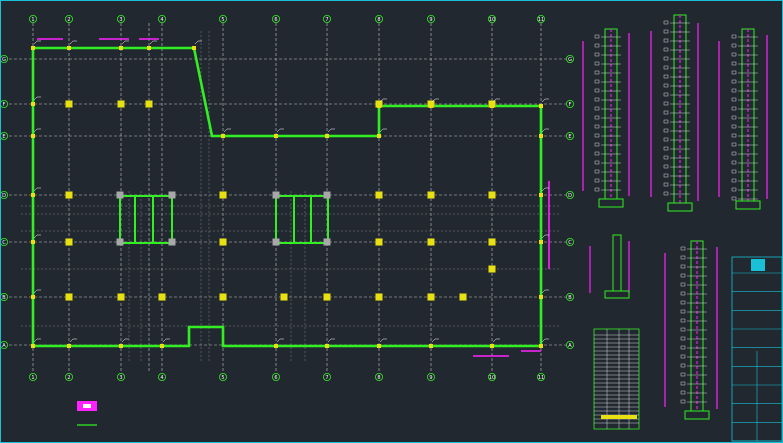 The image size is (783, 443). I want to click on axis-label: B, so click(570, 298).